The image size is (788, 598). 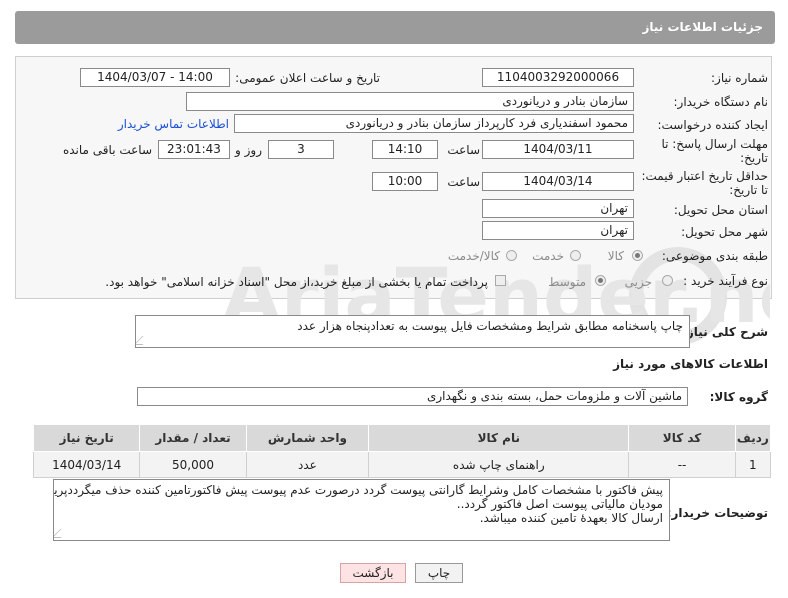 What do you see at coordinates (682, 464) in the screenshot?
I see `cell-code: --` at bounding box center [682, 464].